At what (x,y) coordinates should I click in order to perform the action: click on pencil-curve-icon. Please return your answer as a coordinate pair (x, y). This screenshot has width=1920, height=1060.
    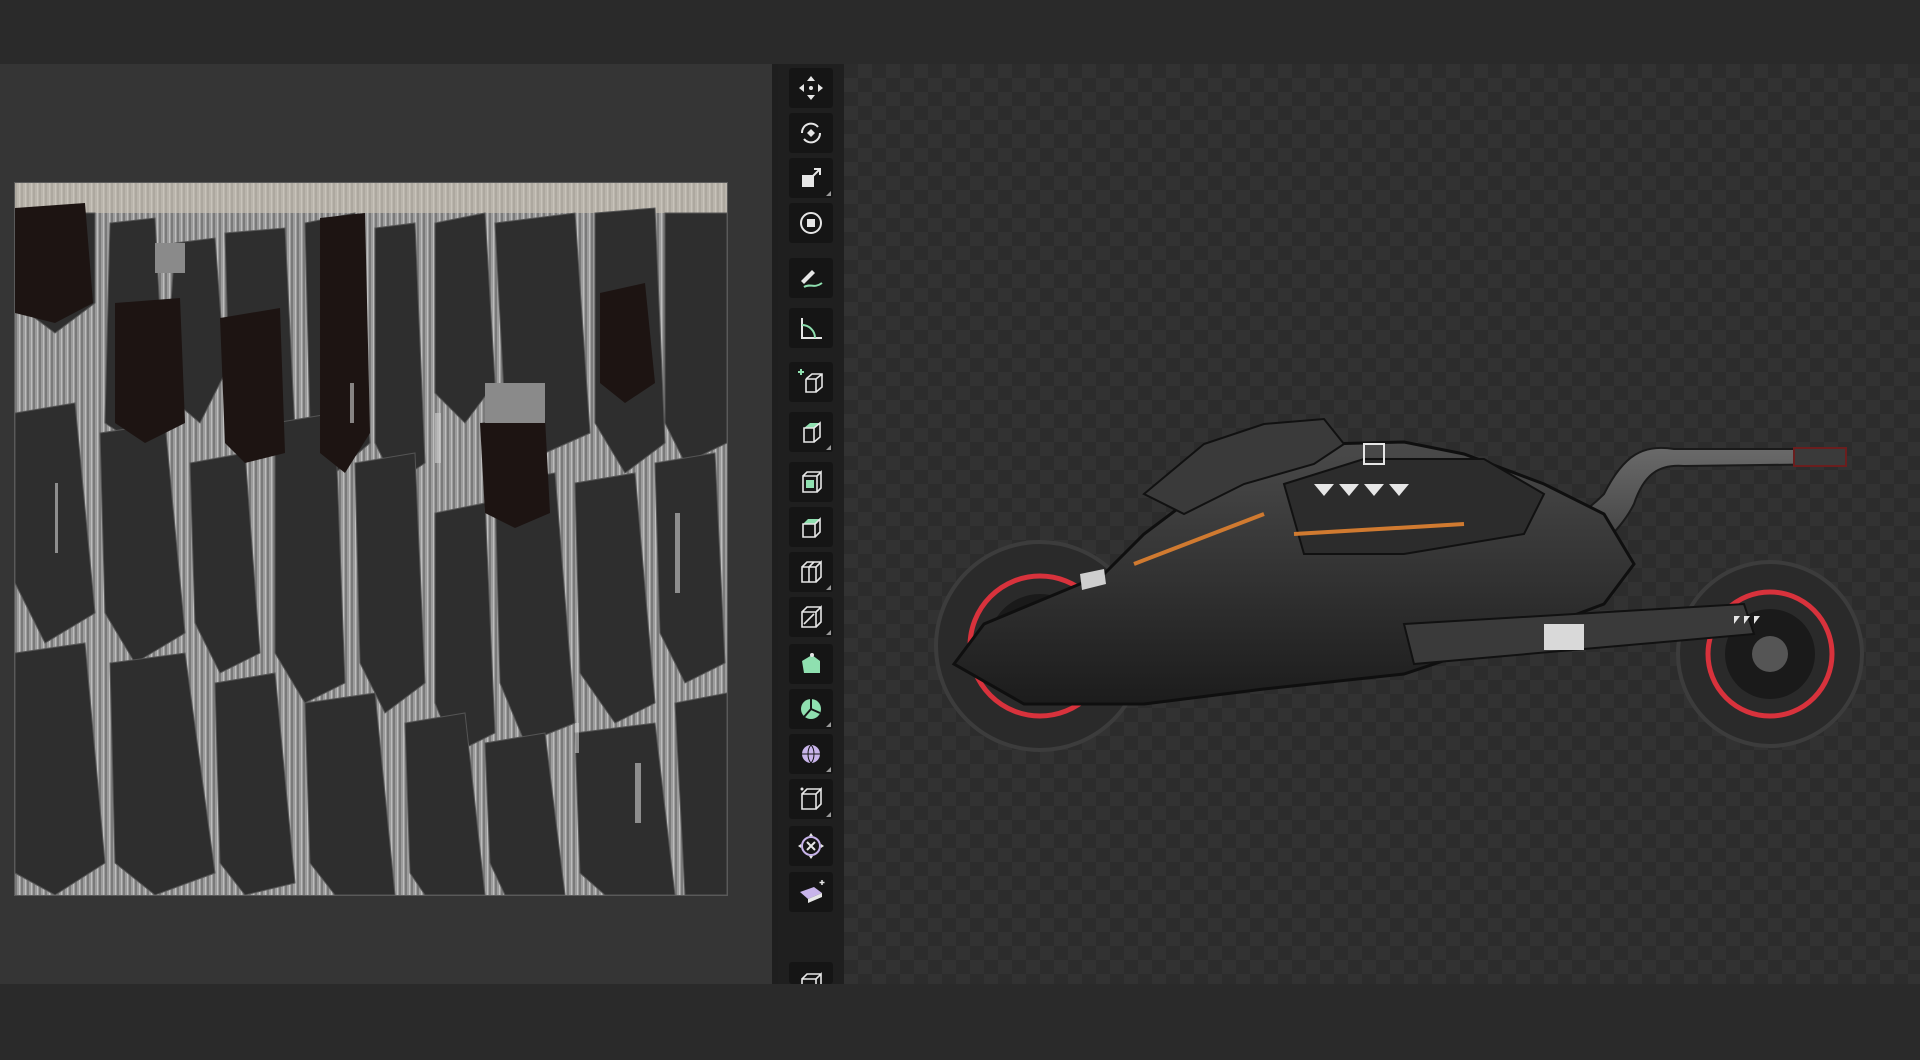
    Looking at the image, I should click on (812, 279).